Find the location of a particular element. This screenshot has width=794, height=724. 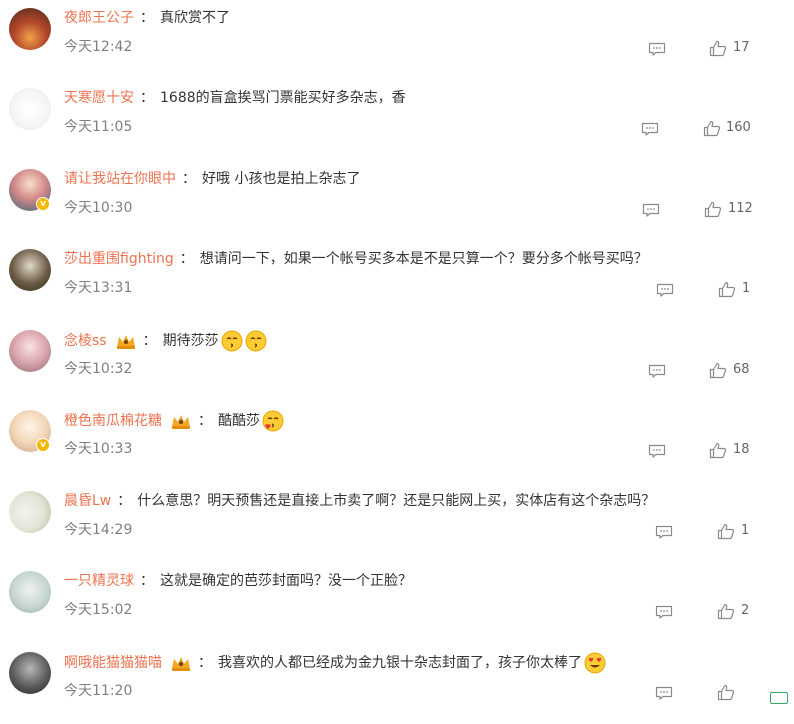

comment-line: 念棱ss ： 期待莎莎 is located at coordinates (165, 341).